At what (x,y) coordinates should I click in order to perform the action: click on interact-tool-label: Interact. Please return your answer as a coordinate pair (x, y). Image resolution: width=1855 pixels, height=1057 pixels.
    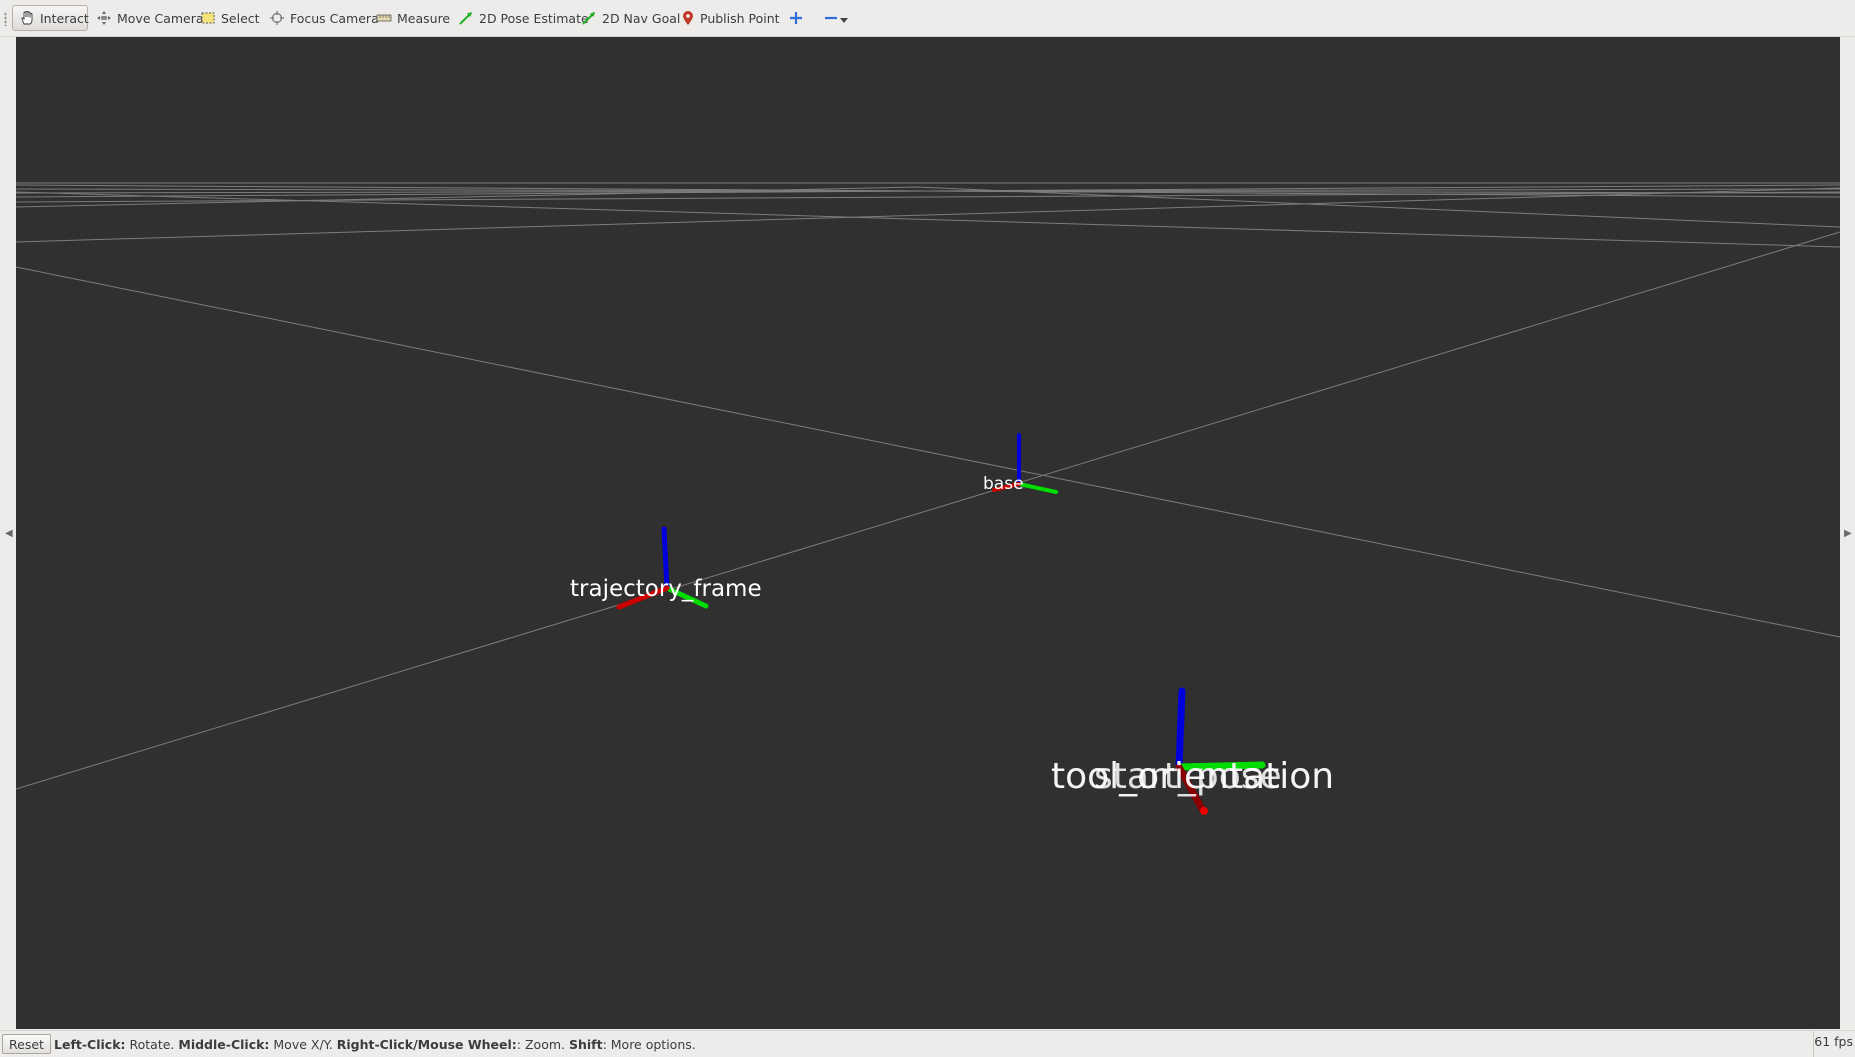
    Looking at the image, I should click on (64, 18).